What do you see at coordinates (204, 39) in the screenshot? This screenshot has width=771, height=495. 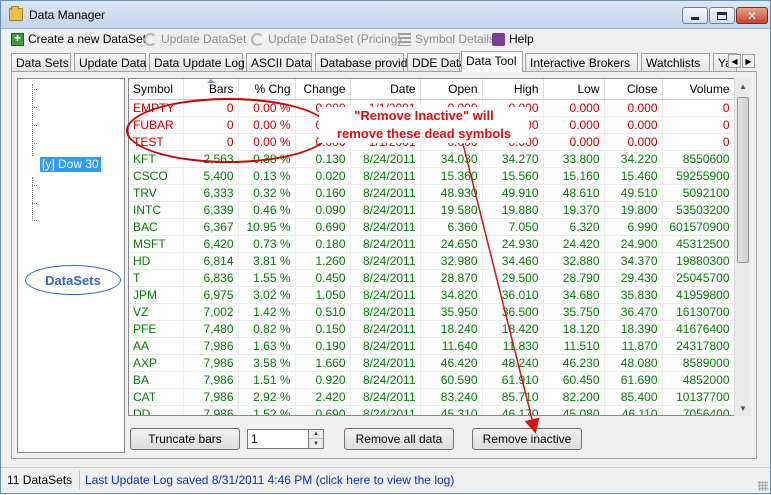 I see `update-dataset-label: Update DataSet` at bounding box center [204, 39].